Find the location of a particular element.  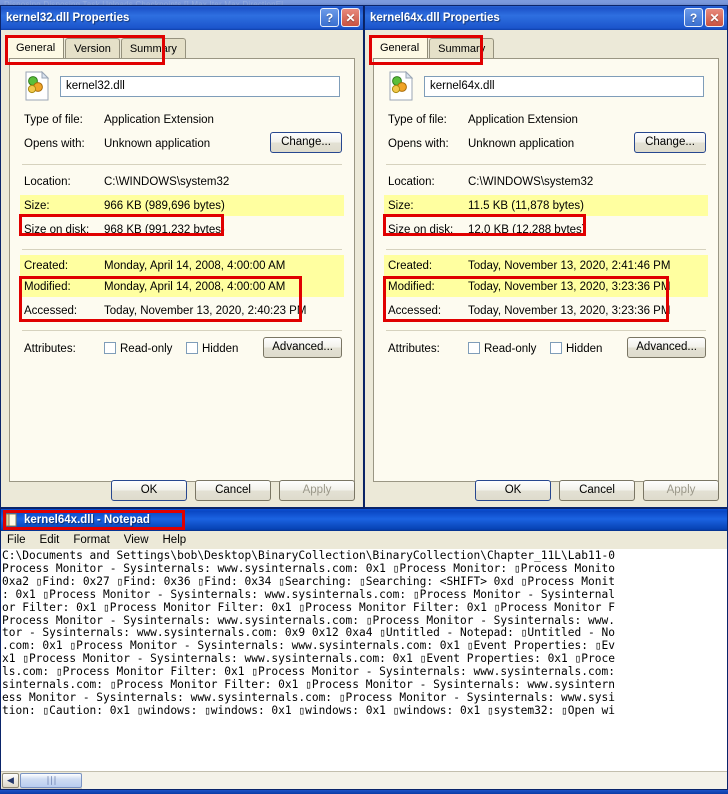

field-value: 968 KB (991,232 bytes) is located at coordinates (164, 229).